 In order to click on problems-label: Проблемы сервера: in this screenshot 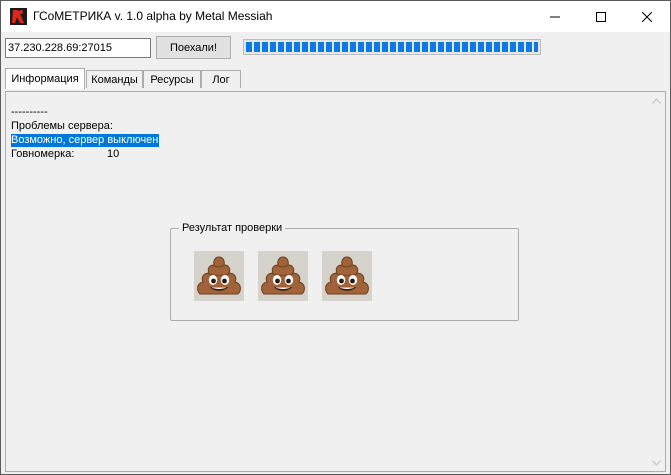, I will do `click(62, 126)`.